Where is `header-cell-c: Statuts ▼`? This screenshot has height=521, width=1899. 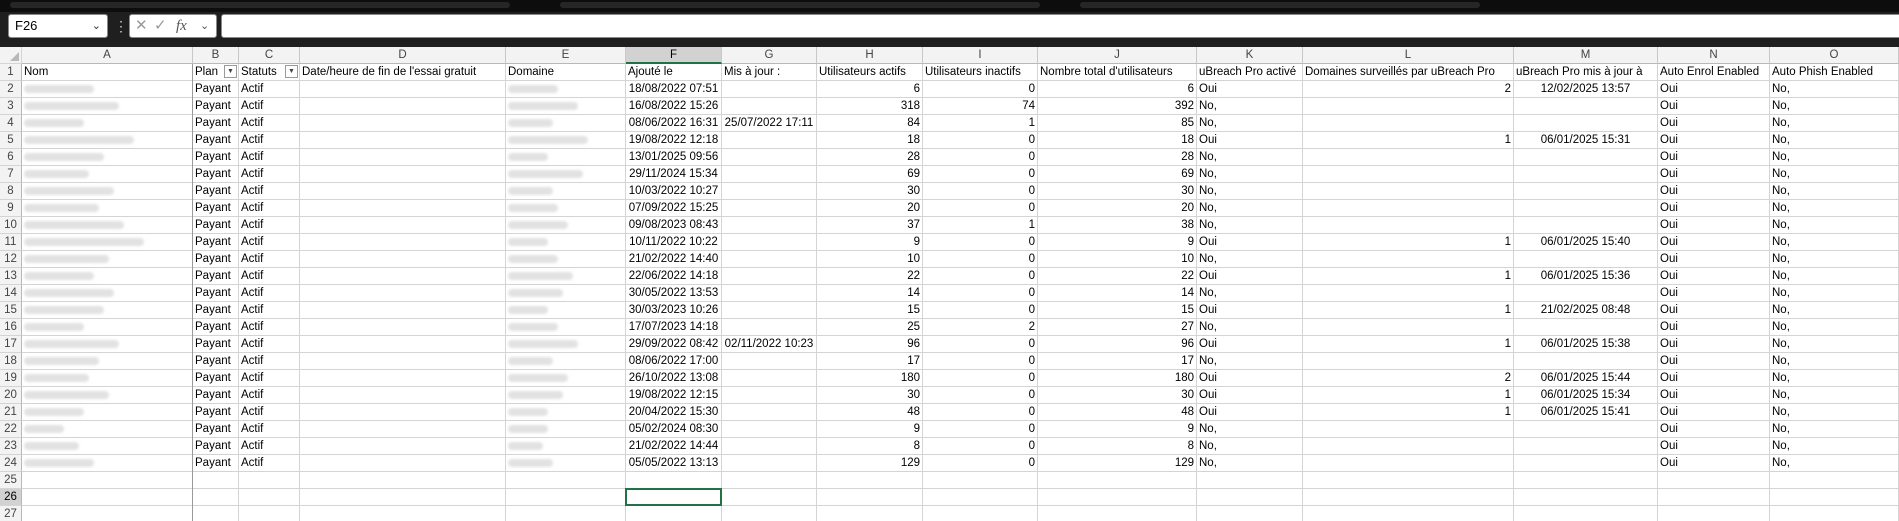 header-cell-c: Statuts ▼ is located at coordinates (269, 72).